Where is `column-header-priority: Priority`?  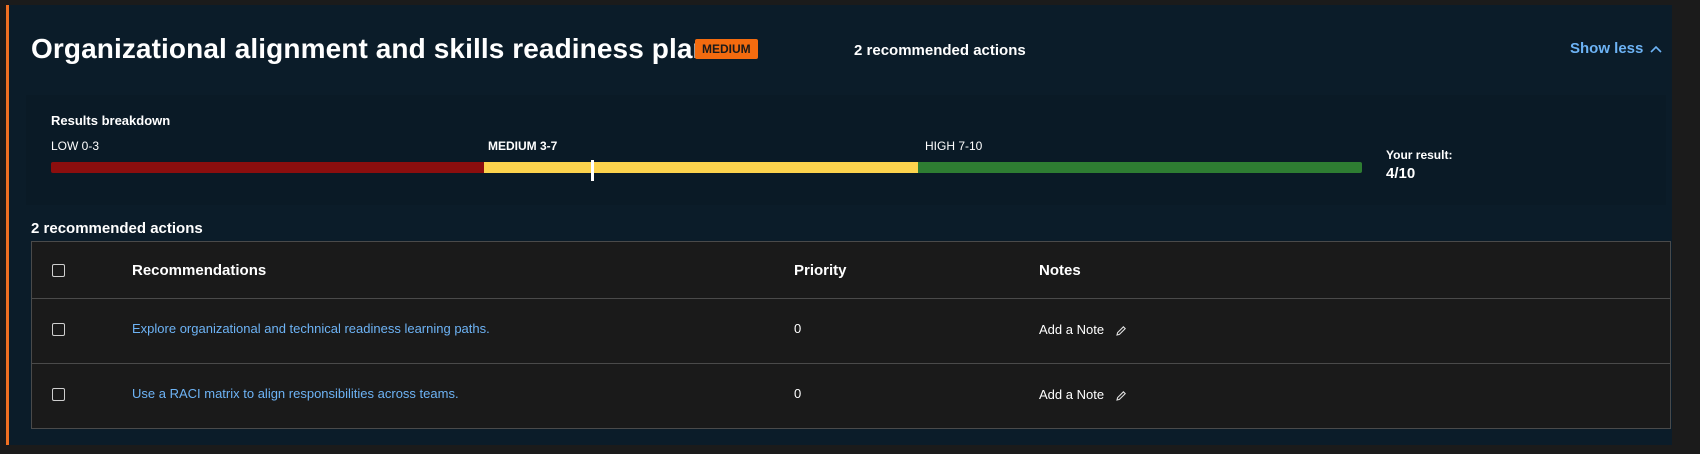 column-header-priority: Priority is located at coordinates (820, 270).